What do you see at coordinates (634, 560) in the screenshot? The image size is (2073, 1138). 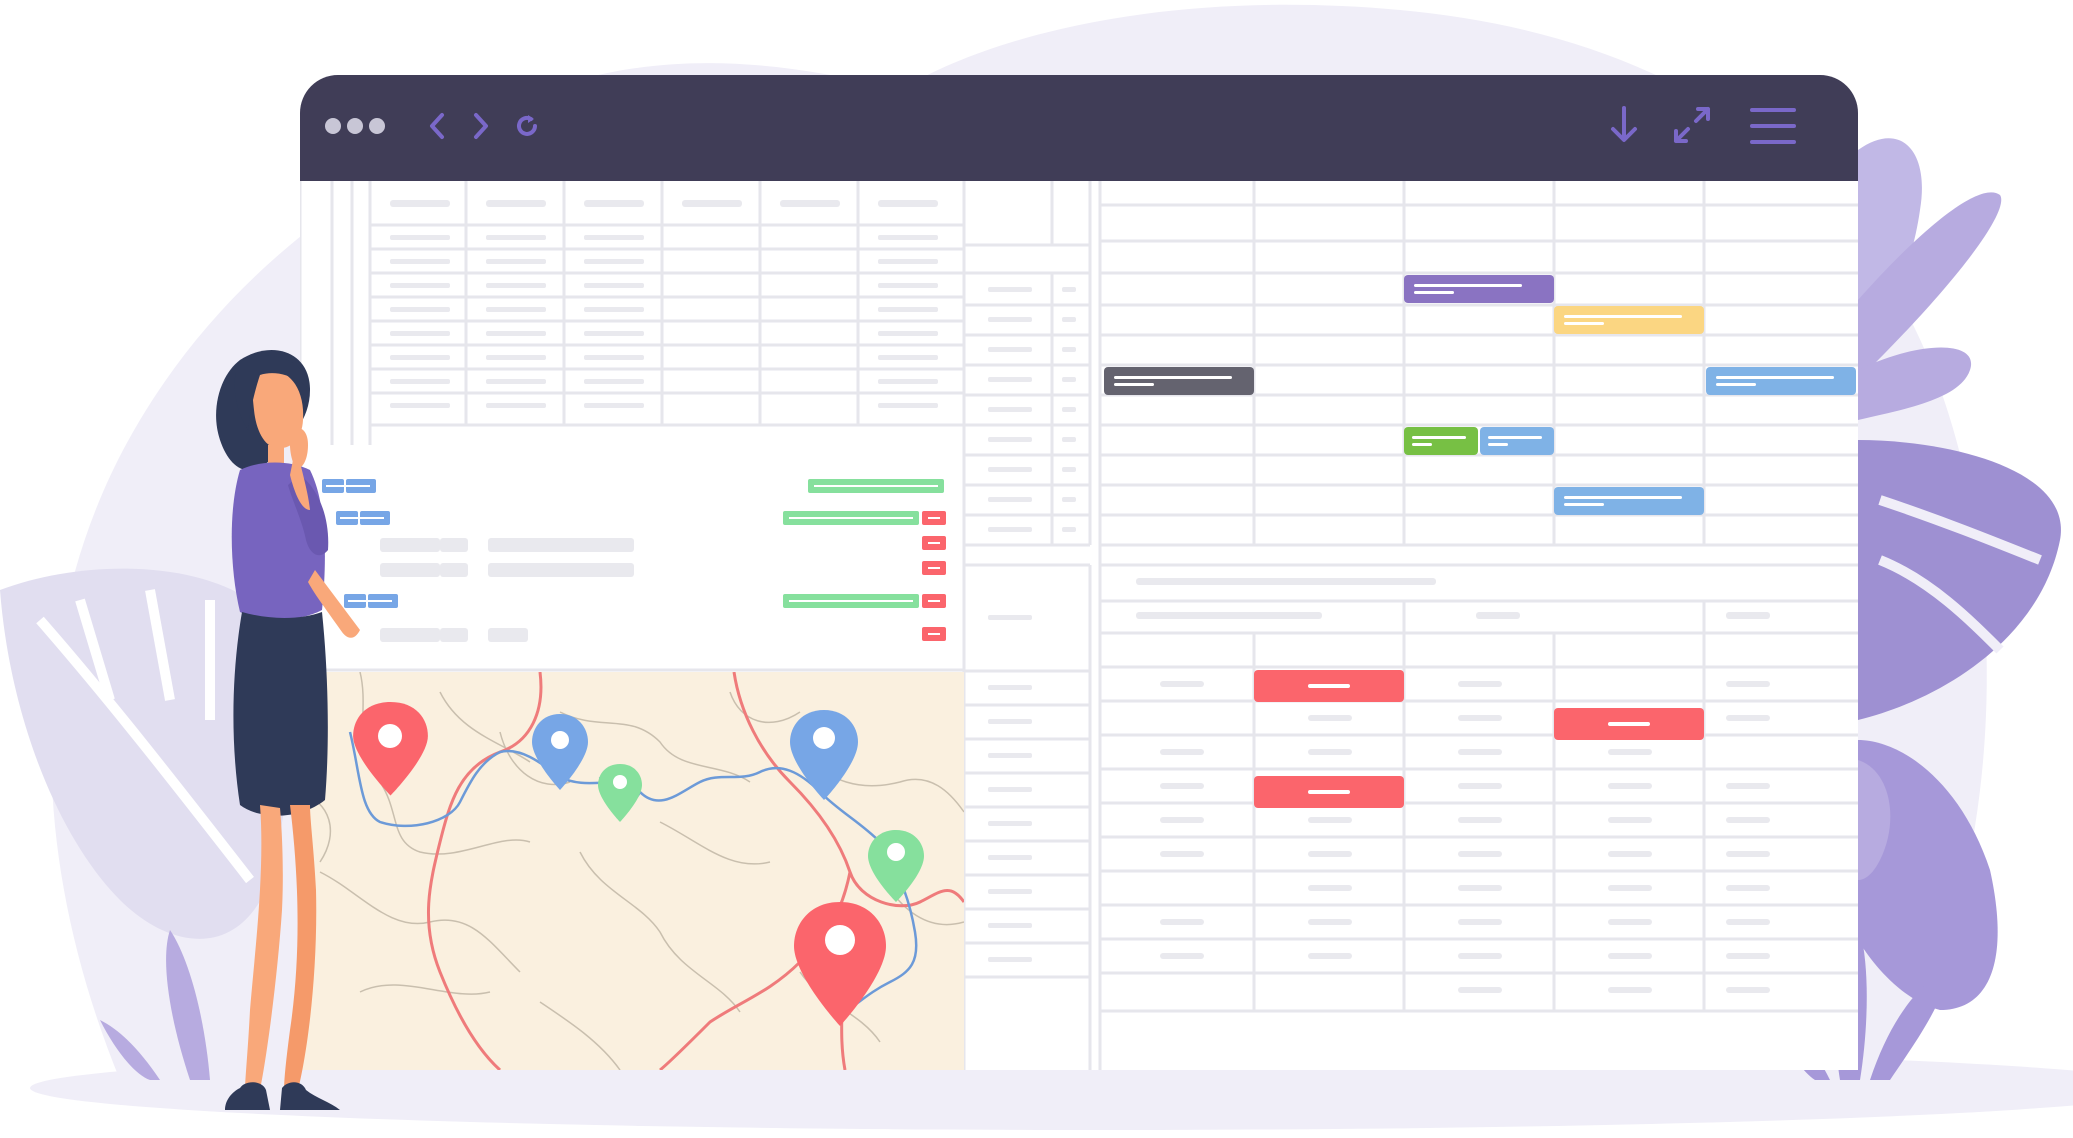 I see `gantt-bars` at bounding box center [634, 560].